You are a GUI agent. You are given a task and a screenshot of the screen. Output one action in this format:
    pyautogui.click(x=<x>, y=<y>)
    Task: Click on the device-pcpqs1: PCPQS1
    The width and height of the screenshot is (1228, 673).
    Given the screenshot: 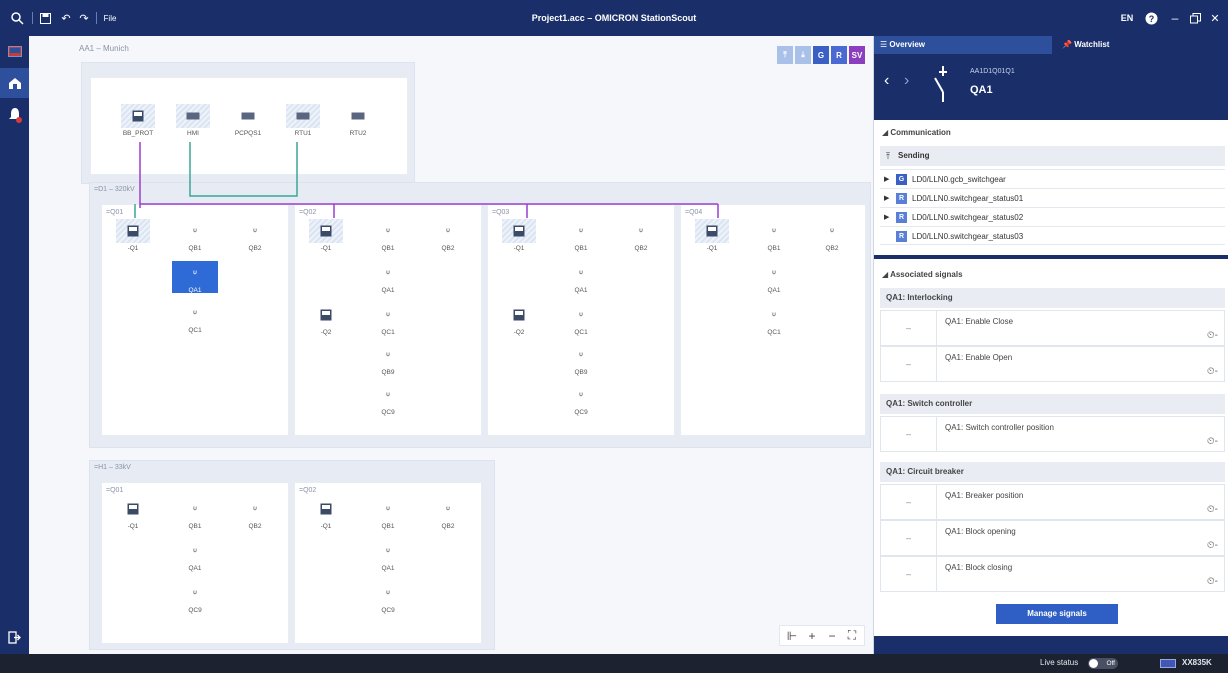 What is the action you would take?
    pyautogui.click(x=248, y=120)
    